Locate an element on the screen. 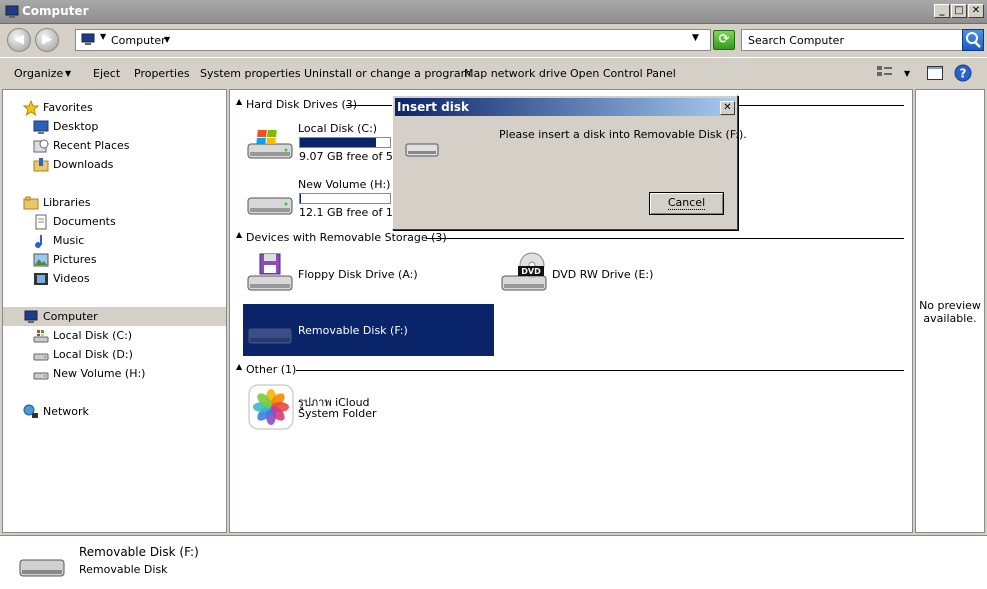  libraries-icon is located at coordinates (31, 203).